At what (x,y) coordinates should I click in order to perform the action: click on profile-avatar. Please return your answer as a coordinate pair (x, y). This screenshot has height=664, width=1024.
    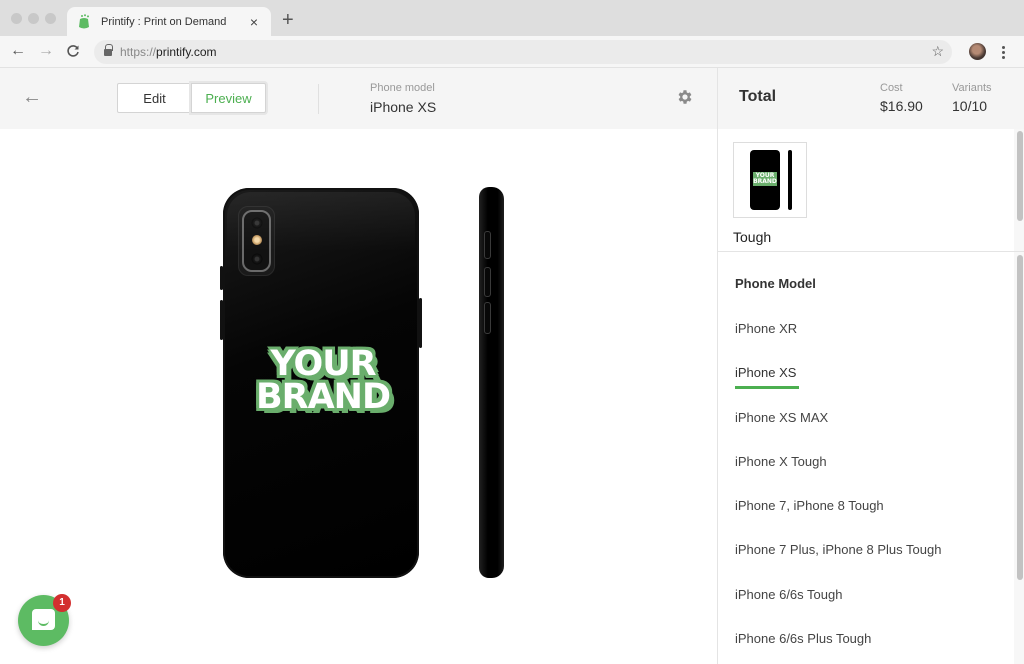
    Looking at the image, I should click on (977, 51).